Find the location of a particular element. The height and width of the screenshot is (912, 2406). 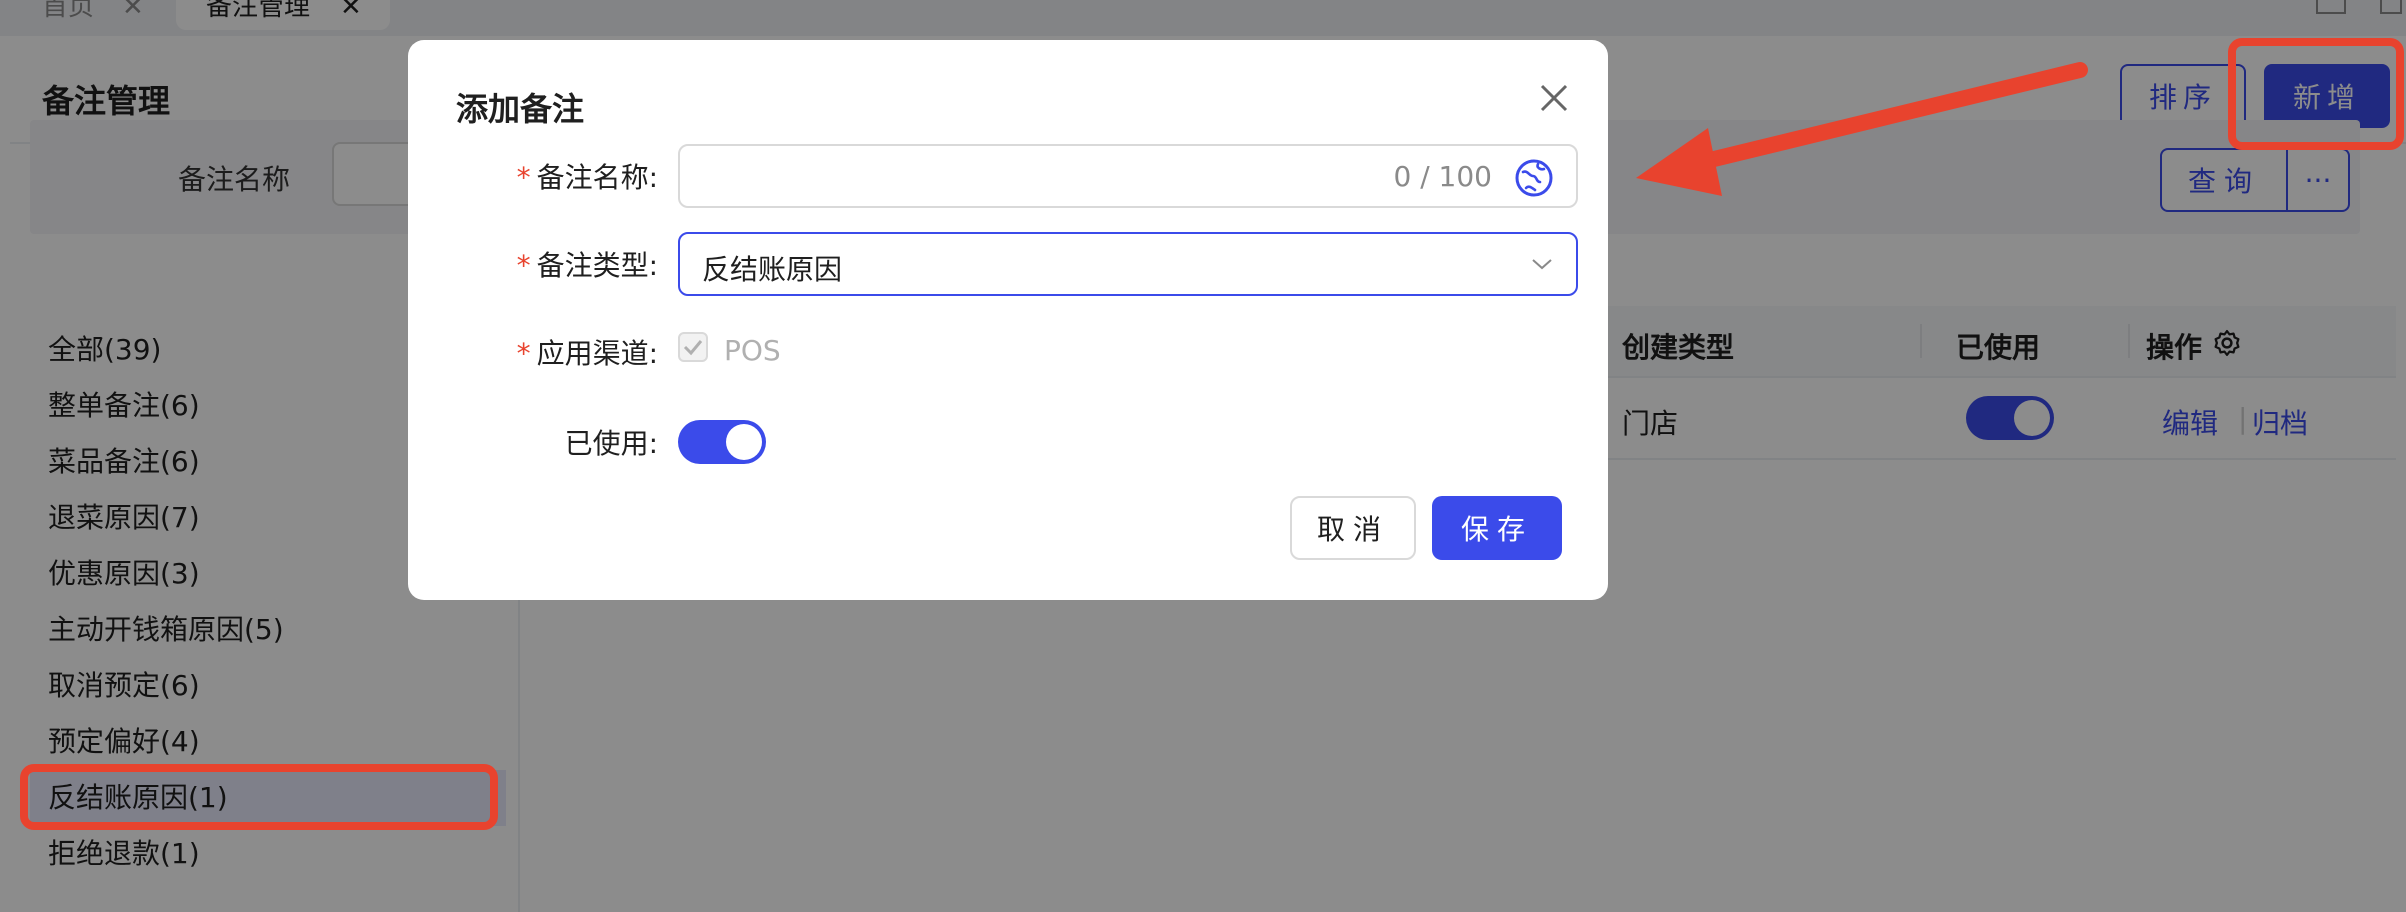

note-type-value: 反结账原因 is located at coordinates (772, 269).